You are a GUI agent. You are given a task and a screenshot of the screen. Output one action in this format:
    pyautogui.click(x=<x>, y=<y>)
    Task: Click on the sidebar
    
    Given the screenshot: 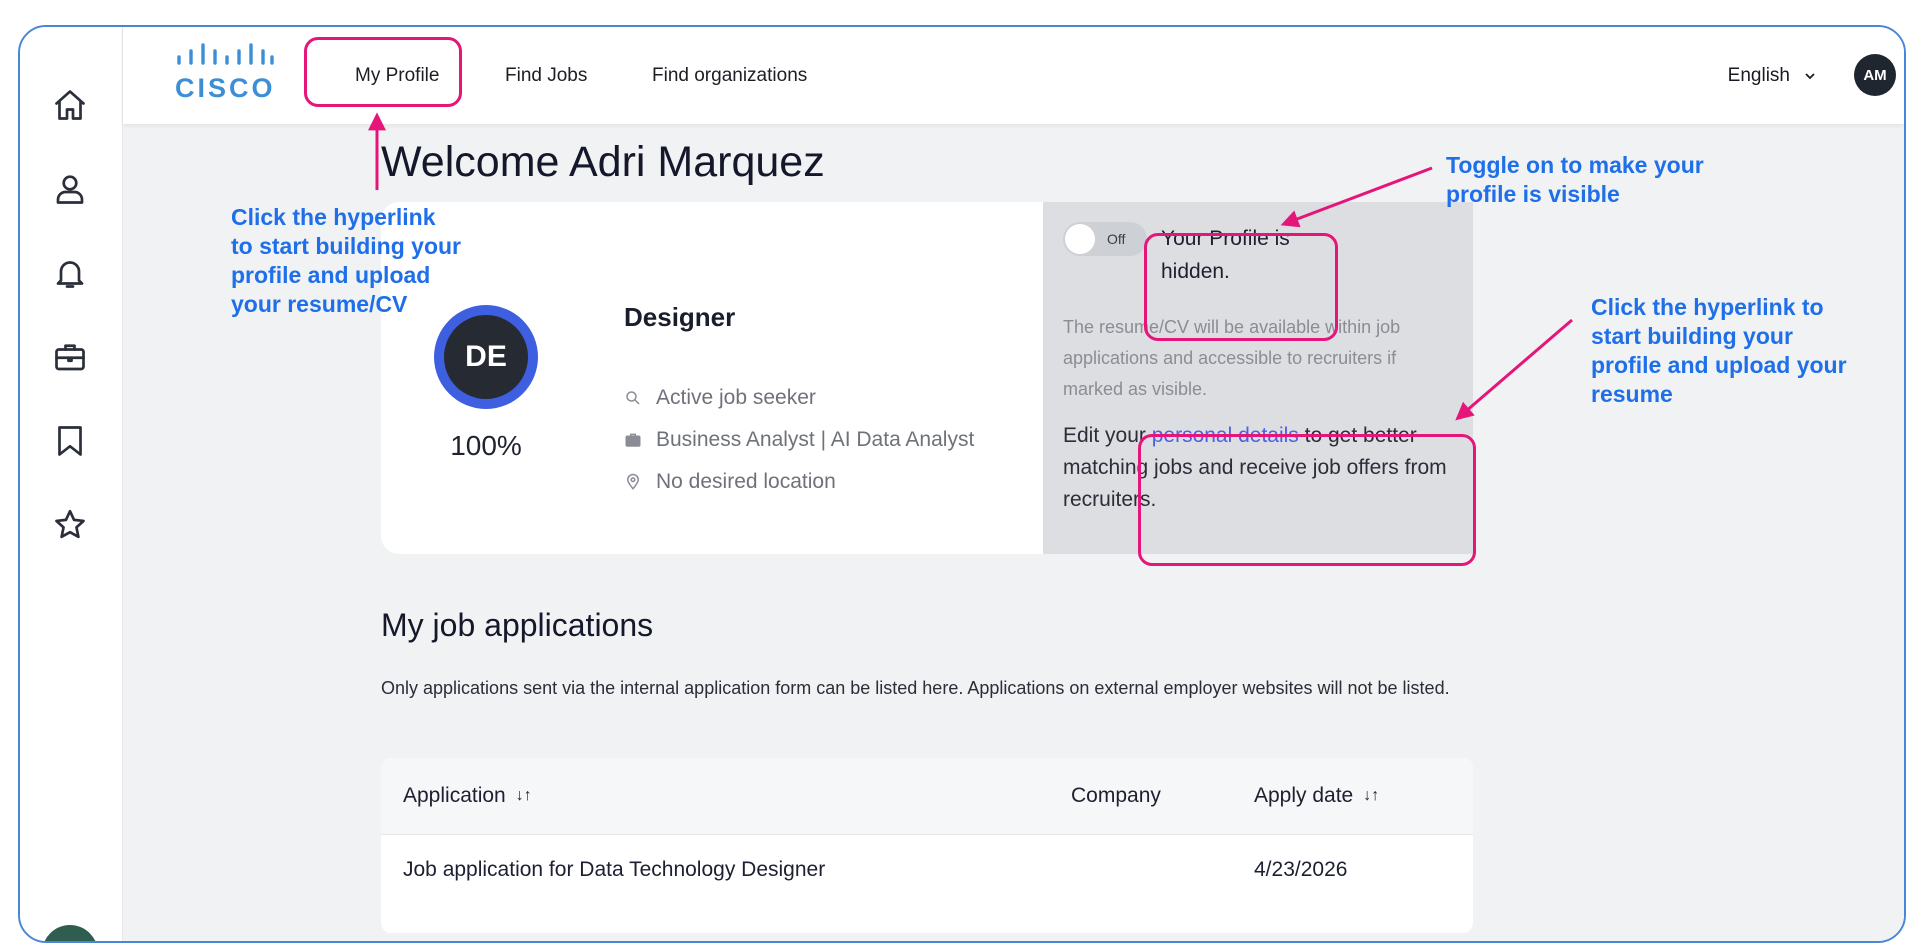 What is the action you would take?
    pyautogui.click(x=71, y=484)
    